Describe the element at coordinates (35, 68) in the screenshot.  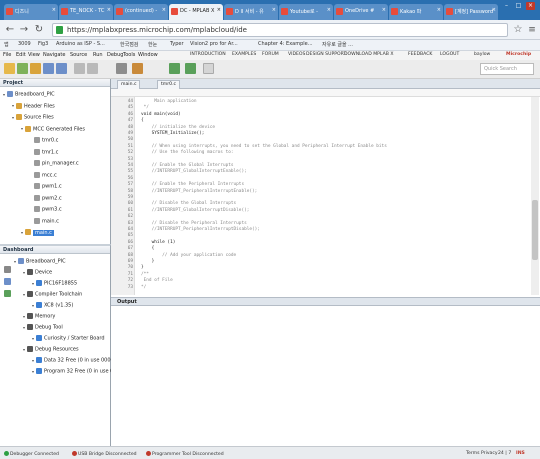
I see `open-project-icon` at that location.